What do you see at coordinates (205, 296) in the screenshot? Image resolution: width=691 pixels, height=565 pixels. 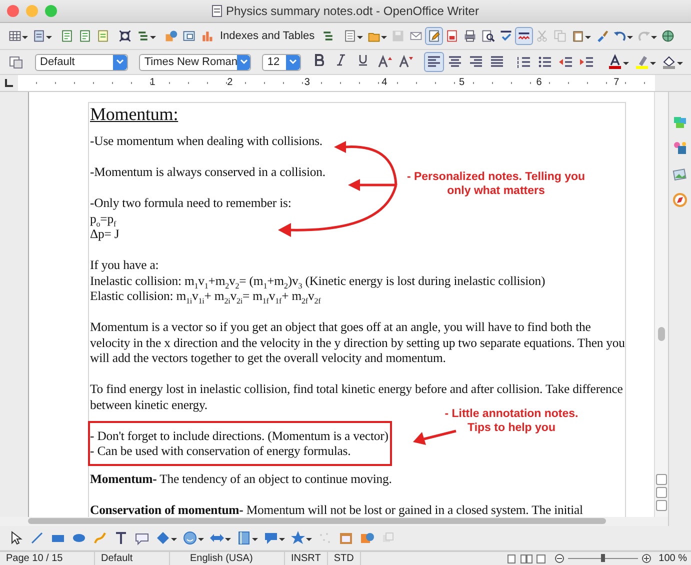 I see `text-line: Elastic collision: m$_{1i}$v$_{1i}$+ m$_{2i}$v$_{2i}$= m$_{1f}$v$_{1f}$+ m$_{2f}$v$_{2f}$` at bounding box center [205, 296].